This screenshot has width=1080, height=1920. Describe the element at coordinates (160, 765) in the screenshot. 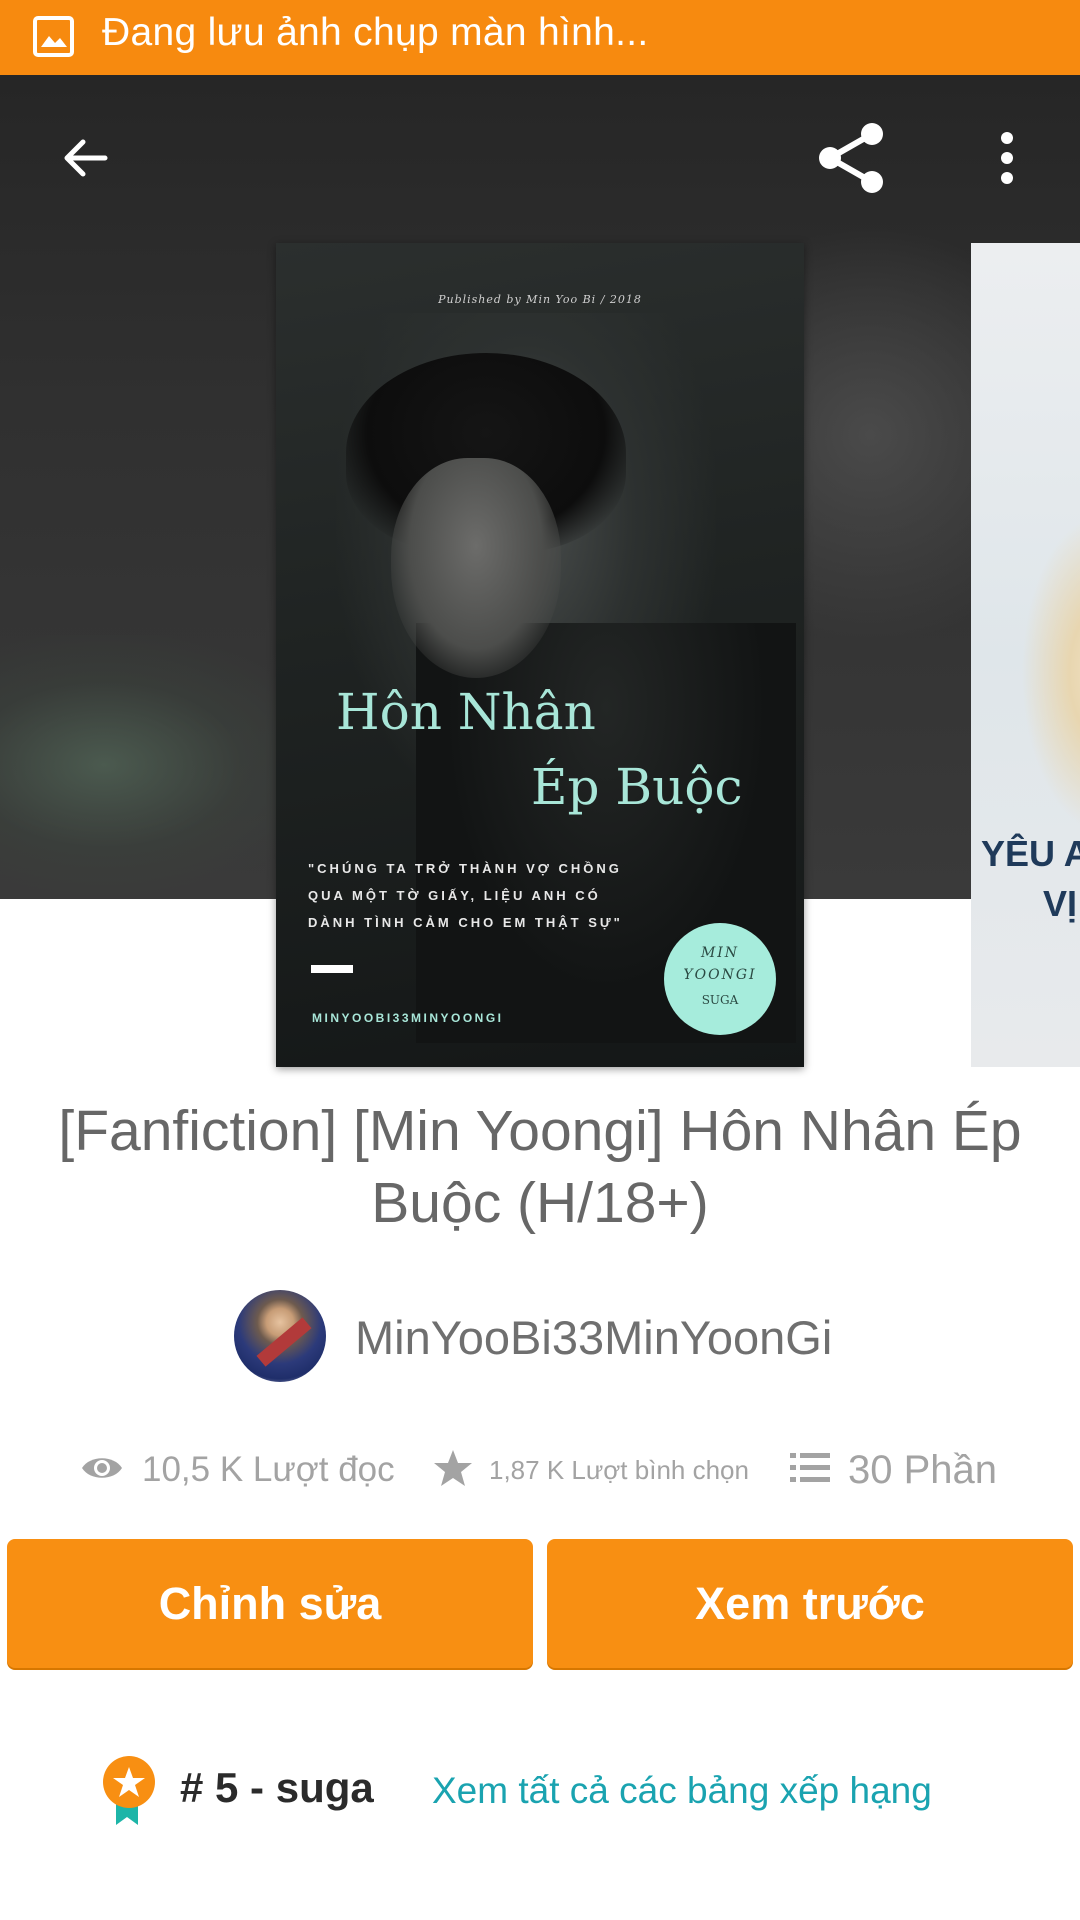

I see `background-blur` at that location.